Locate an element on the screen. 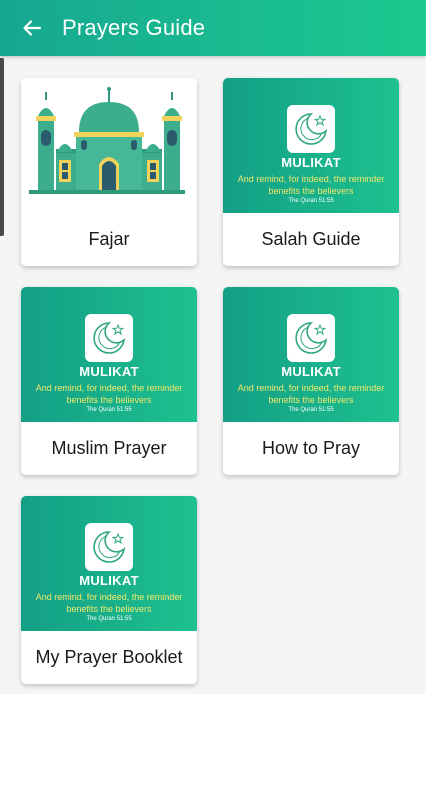 This screenshot has height=800, width=426. back-button is located at coordinates (32, 28).